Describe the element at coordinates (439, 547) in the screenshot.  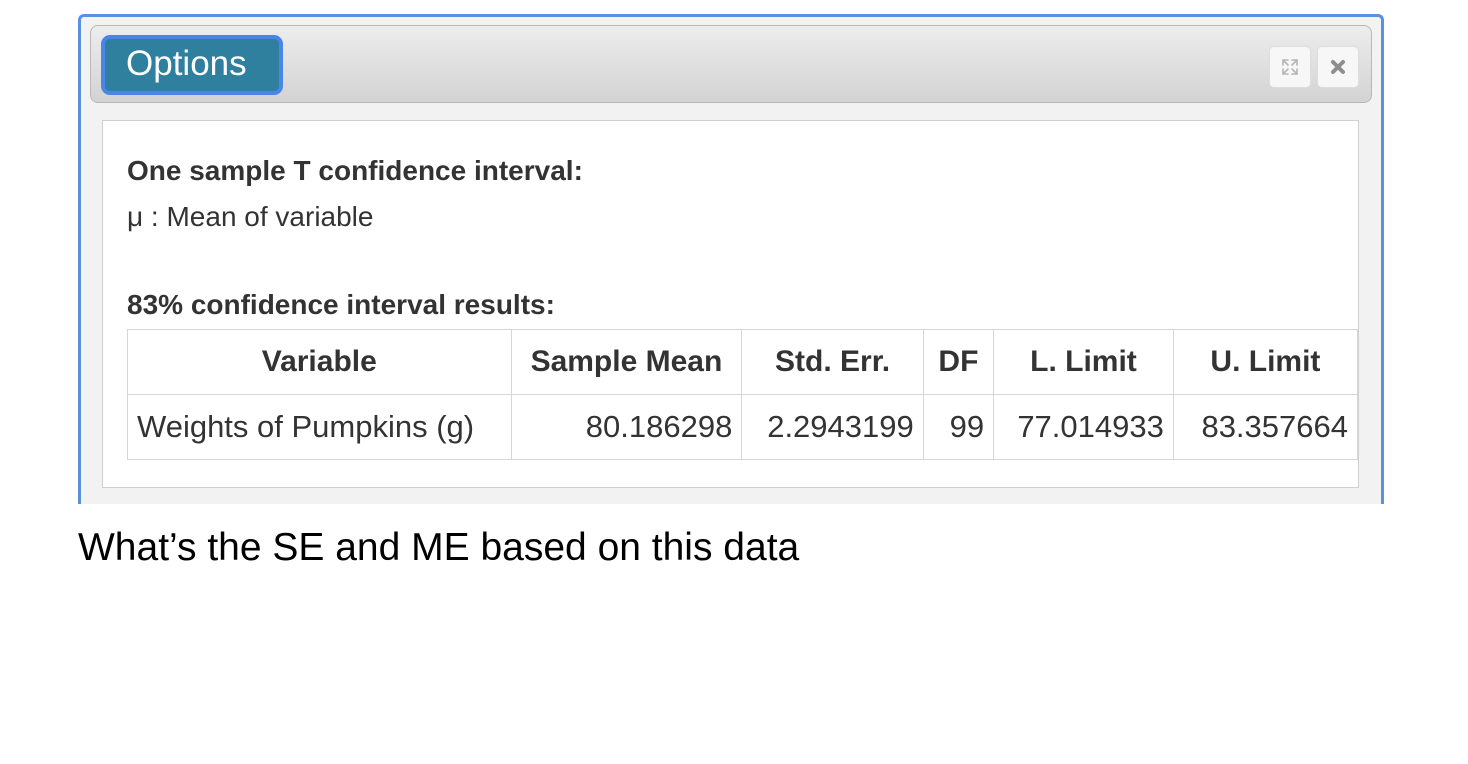
I see `question-text: What’s the SE and ME based on this data` at that location.